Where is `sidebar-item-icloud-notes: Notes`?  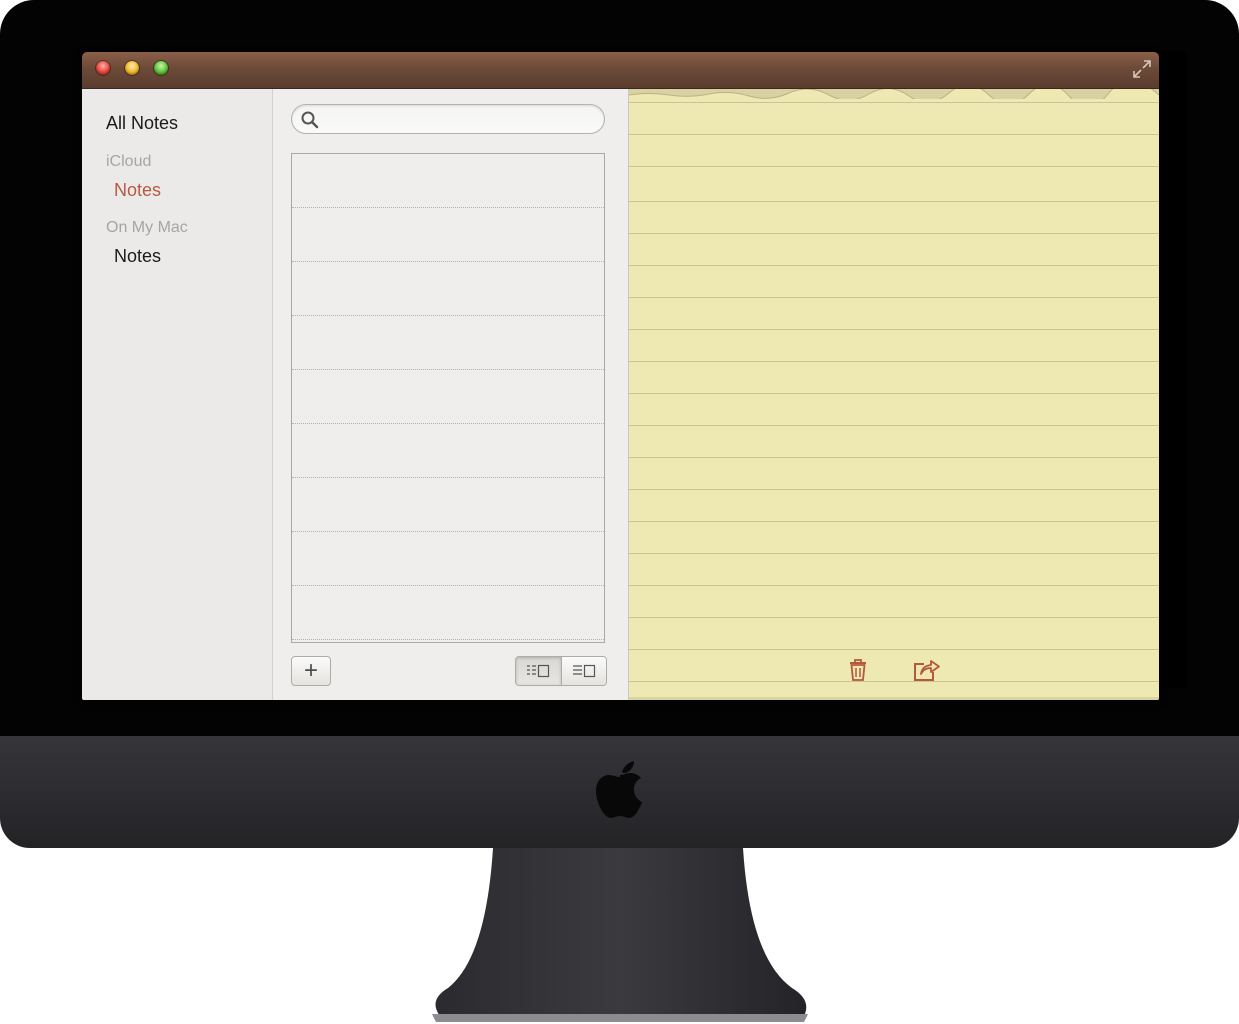 sidebar-item-icloud-notes: Notes is located at coordinates (137, 190).